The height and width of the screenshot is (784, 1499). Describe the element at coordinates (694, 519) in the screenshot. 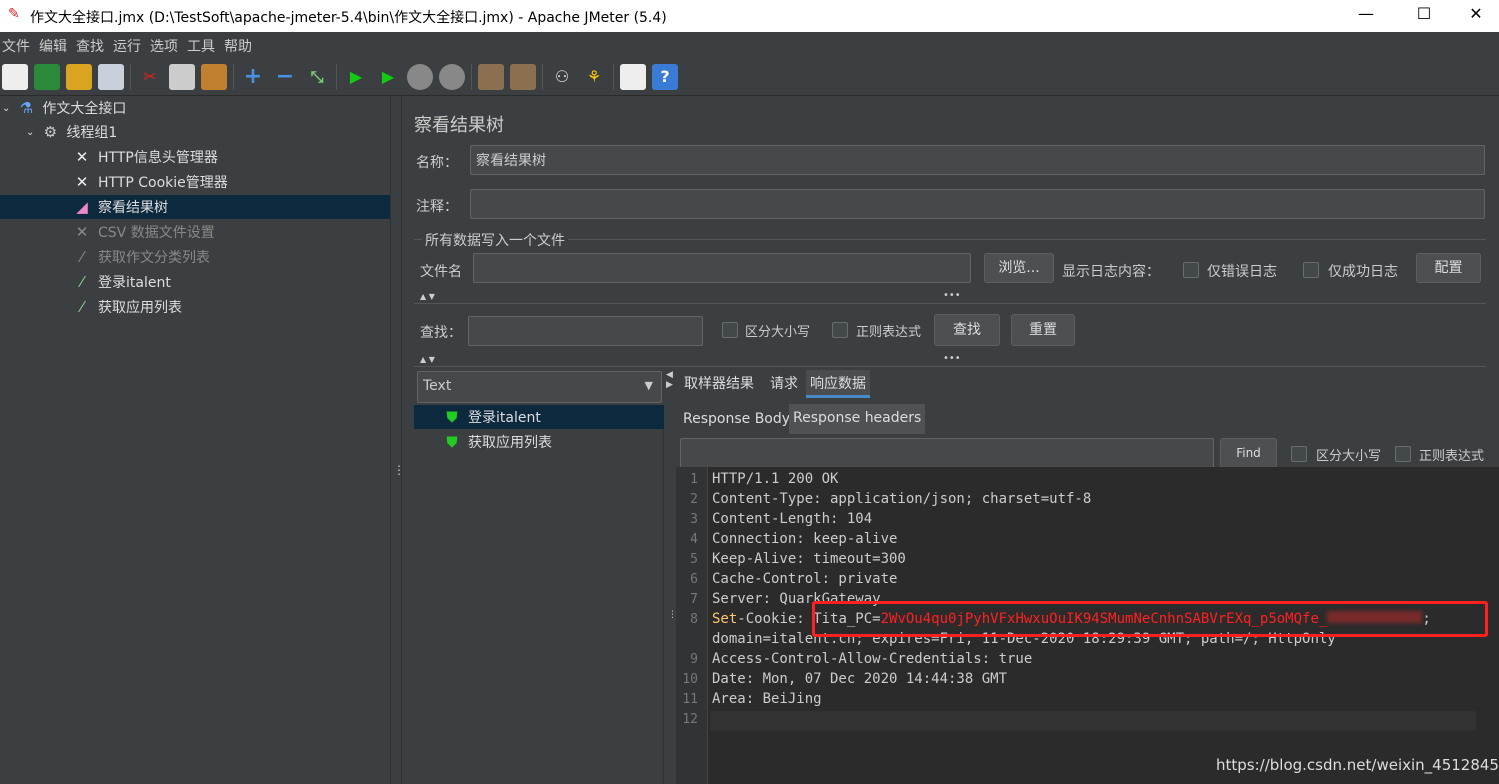

I see `line-number: 3` at that location.